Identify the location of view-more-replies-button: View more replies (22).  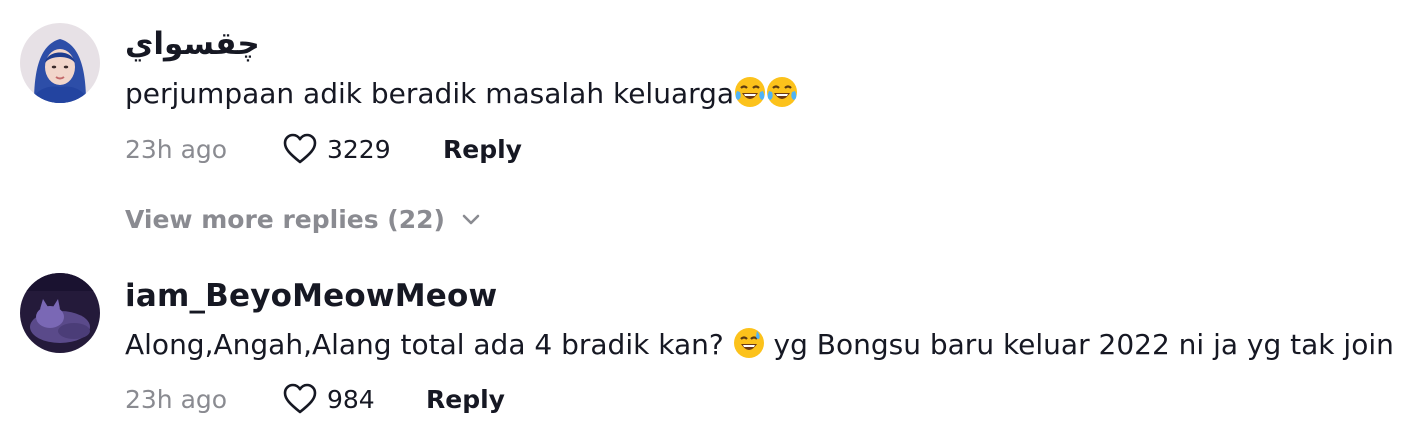
(303, 219).